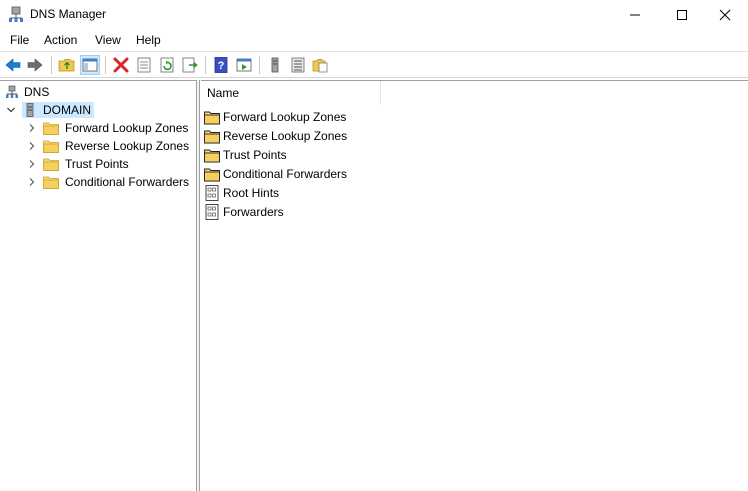 Image resolution: width=748 pixels, height=491 pixels. I want to click on tree-label: Reverse Lookup Zones, so click(127, 146).